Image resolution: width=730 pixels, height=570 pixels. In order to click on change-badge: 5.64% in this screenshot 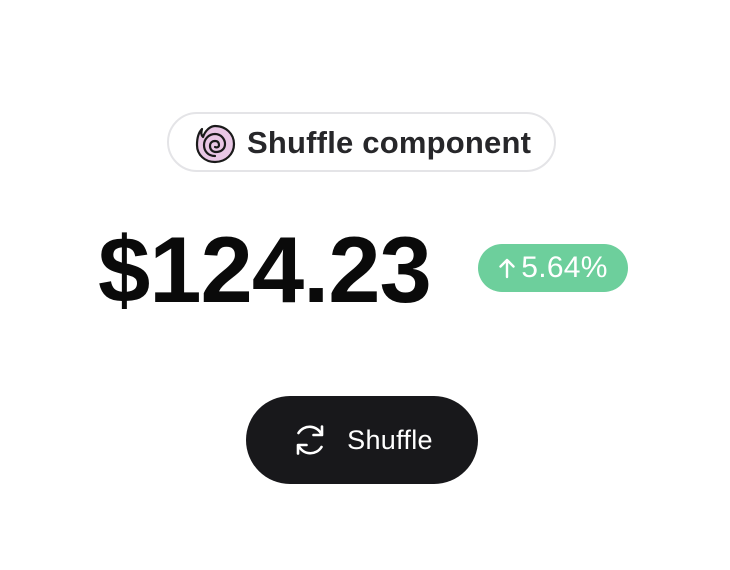, I will do `click(553, 268)`.